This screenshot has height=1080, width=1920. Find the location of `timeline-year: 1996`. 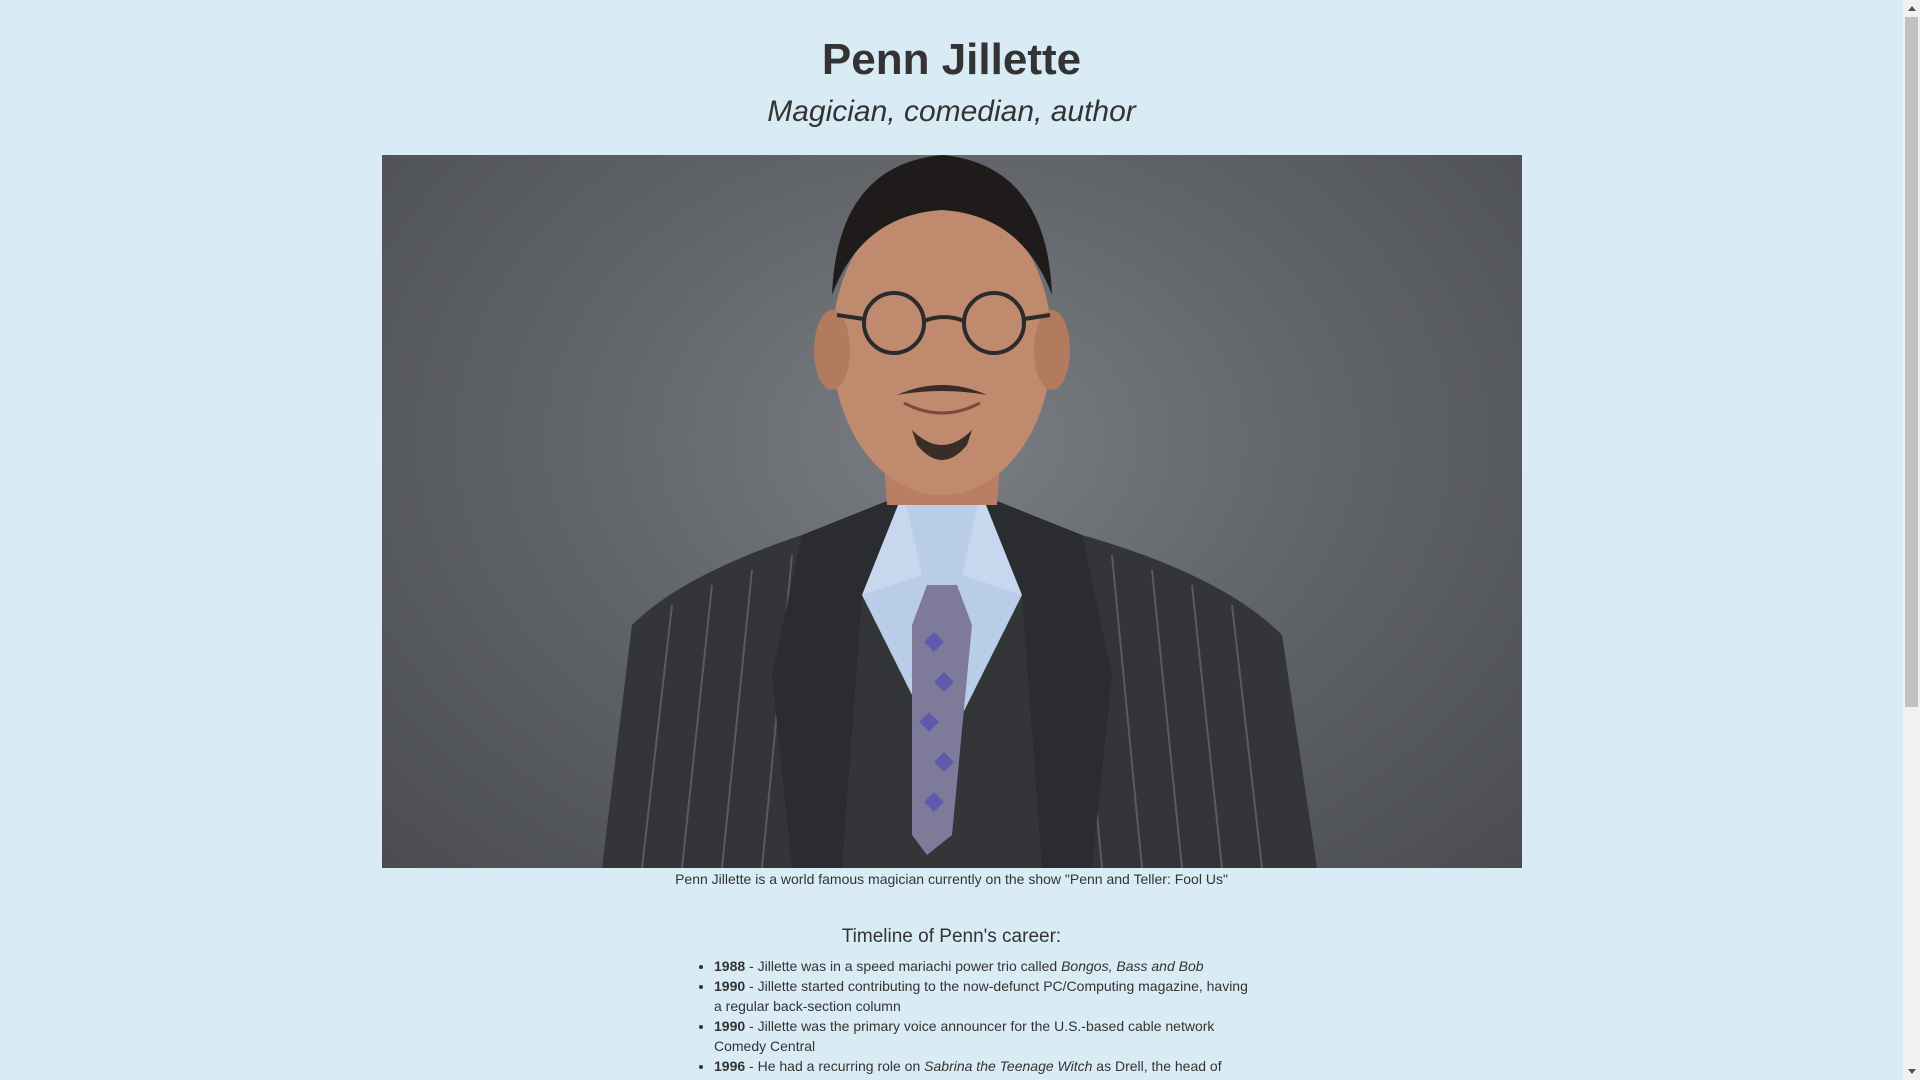

timeline-year: 1996 is located at coordinates (730, 1066).